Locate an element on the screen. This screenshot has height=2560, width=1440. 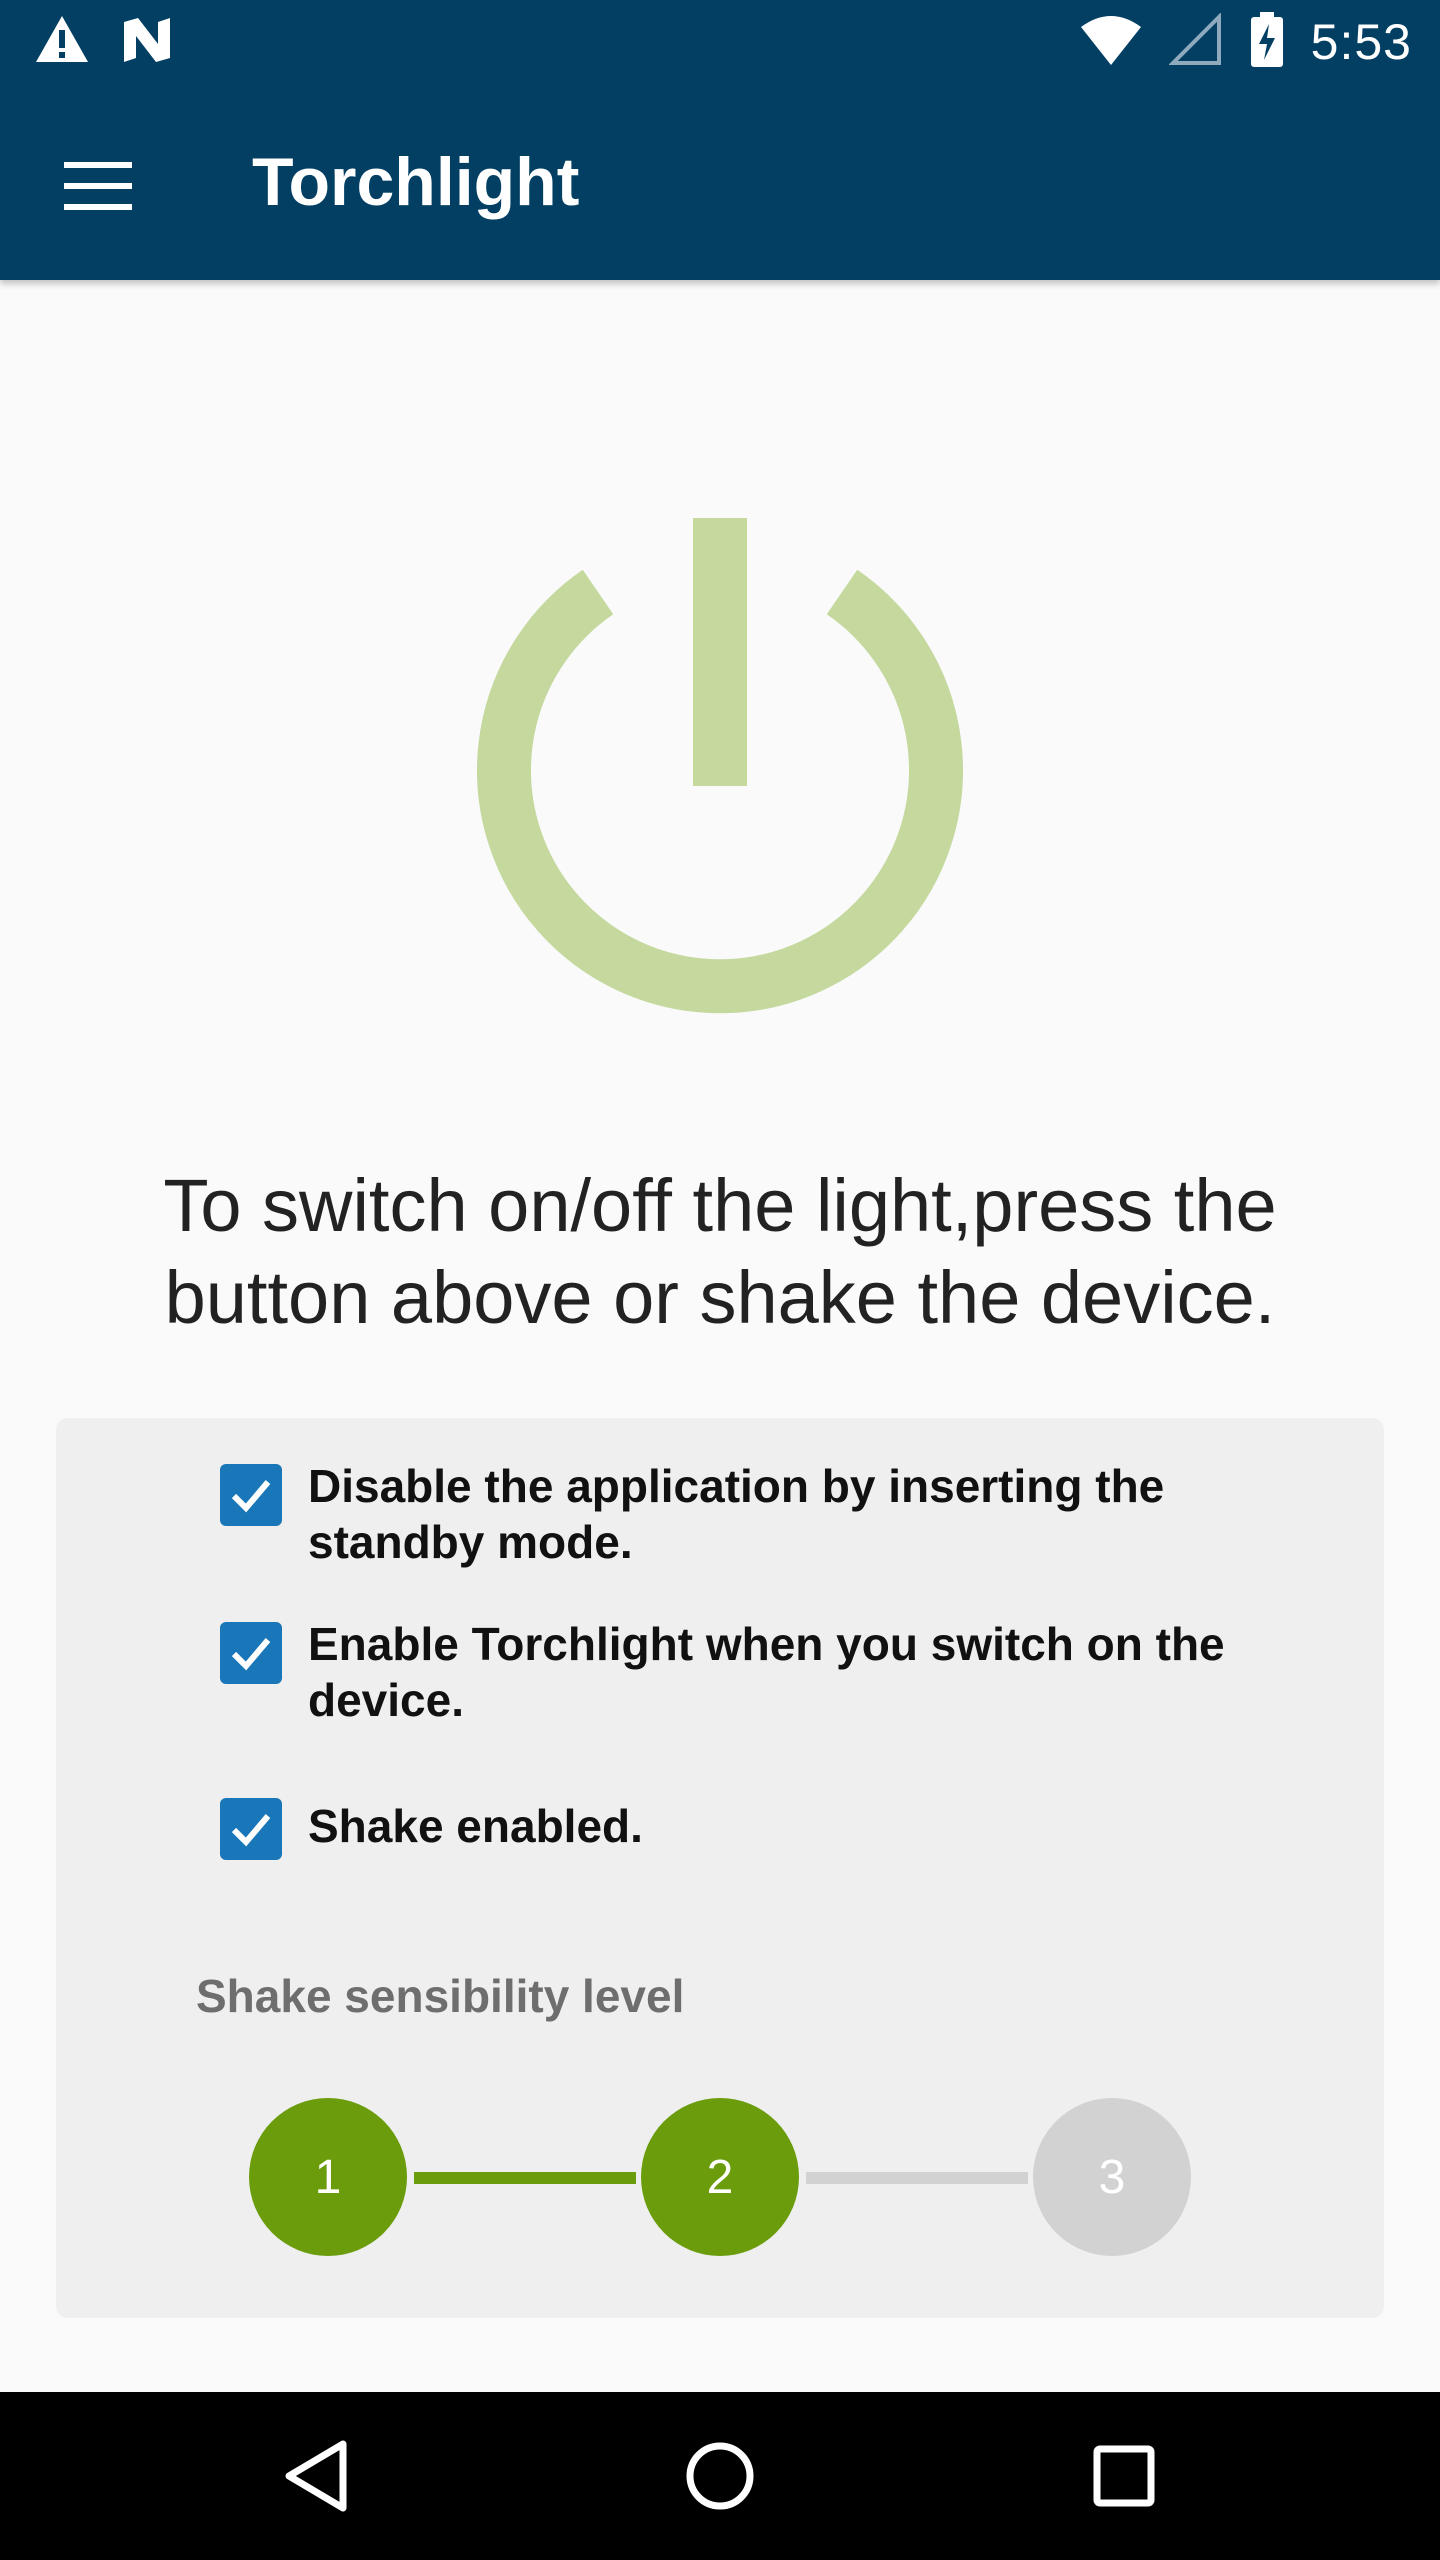
status-right-icons: 5:53 is located at coordinates (1245, 42).